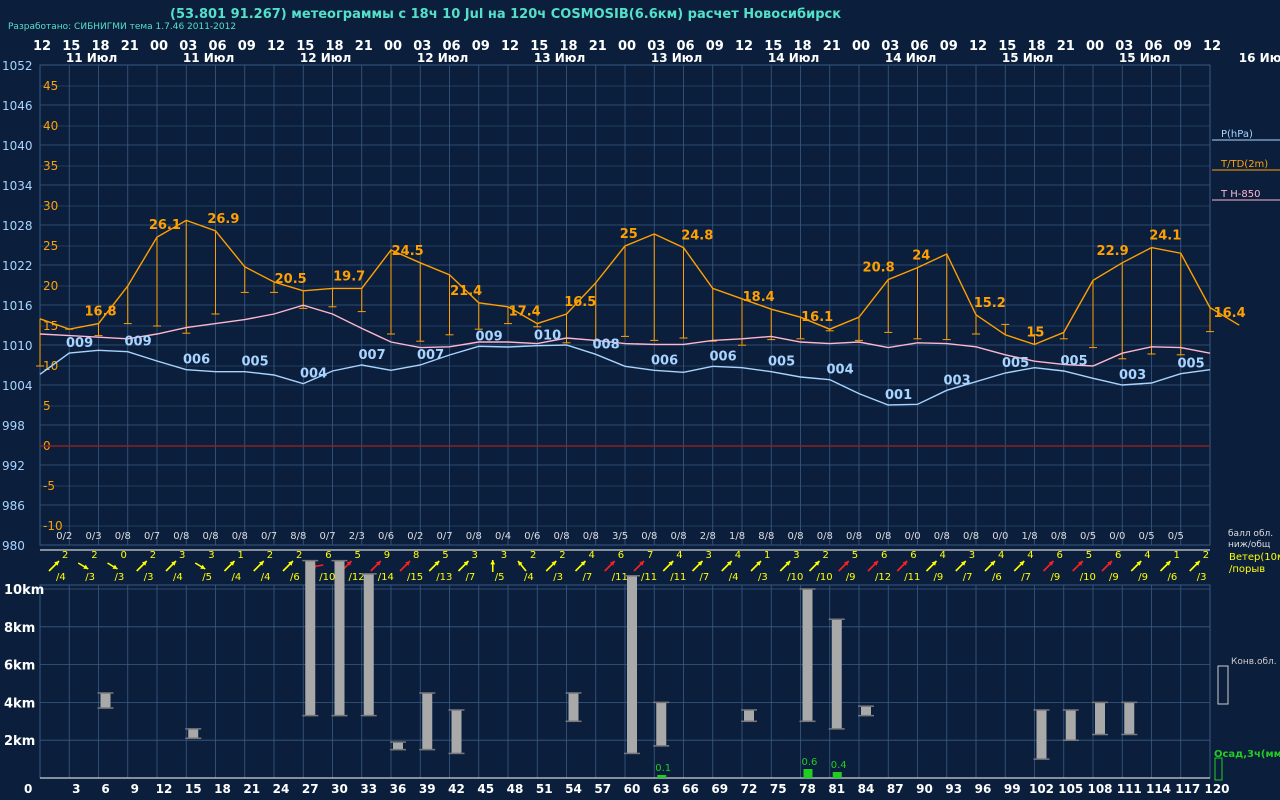  What do you see at coordinates (17, 66) in the screenshot?
I see `pressure-tick-label: 1052` at bounding box center [17, 66].